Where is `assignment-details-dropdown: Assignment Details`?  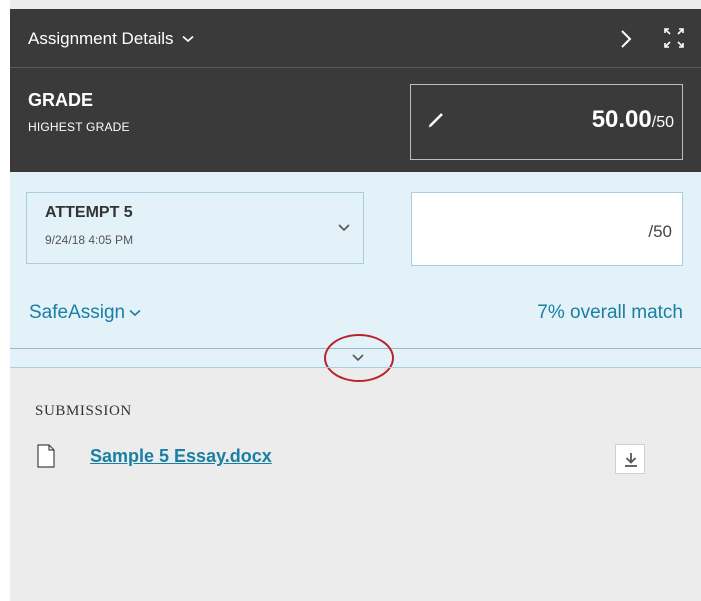 assignment-details-dropdown: Assignment Details is located at coordinates (111, 39).